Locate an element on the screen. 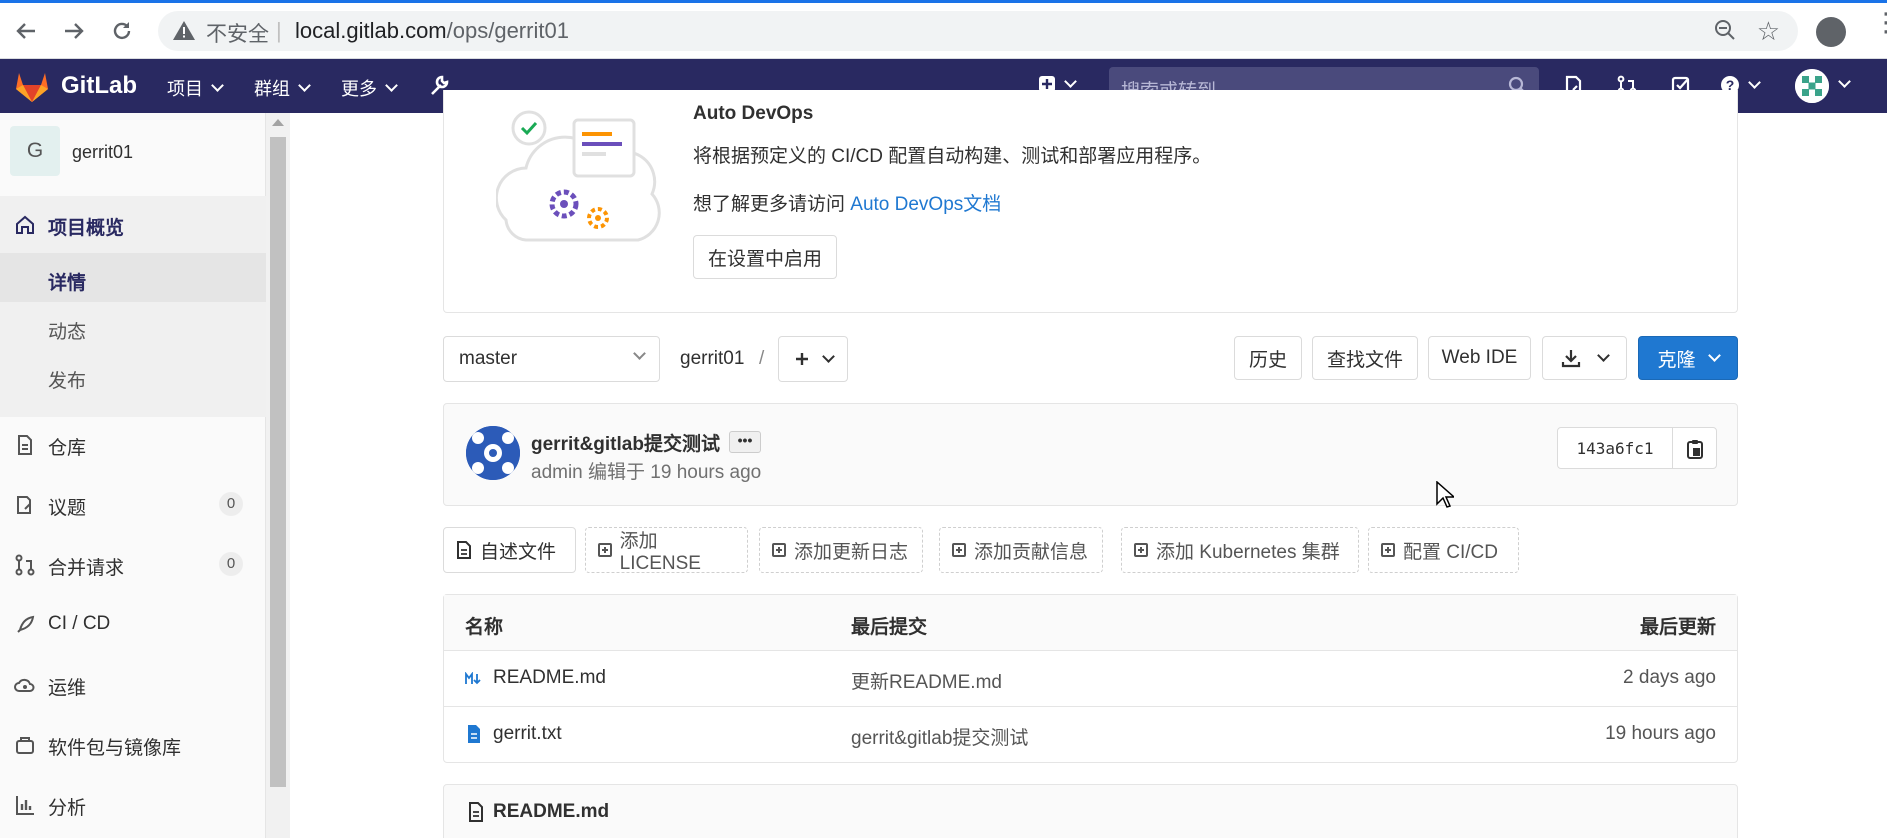  sidebar-item-overview: 项目概览 is located at coordinates (133, 225).